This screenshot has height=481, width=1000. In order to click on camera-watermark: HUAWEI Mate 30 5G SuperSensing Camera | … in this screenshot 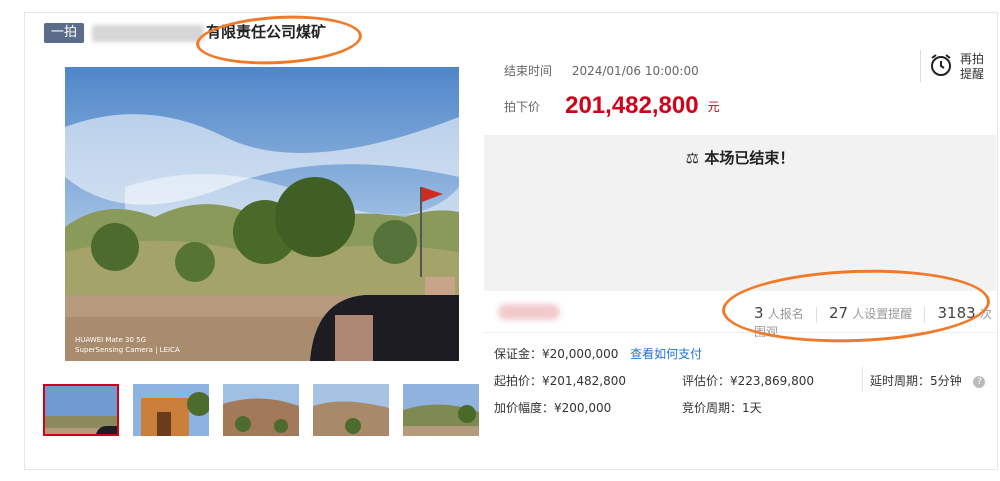, I will do `click(127, 345)`.